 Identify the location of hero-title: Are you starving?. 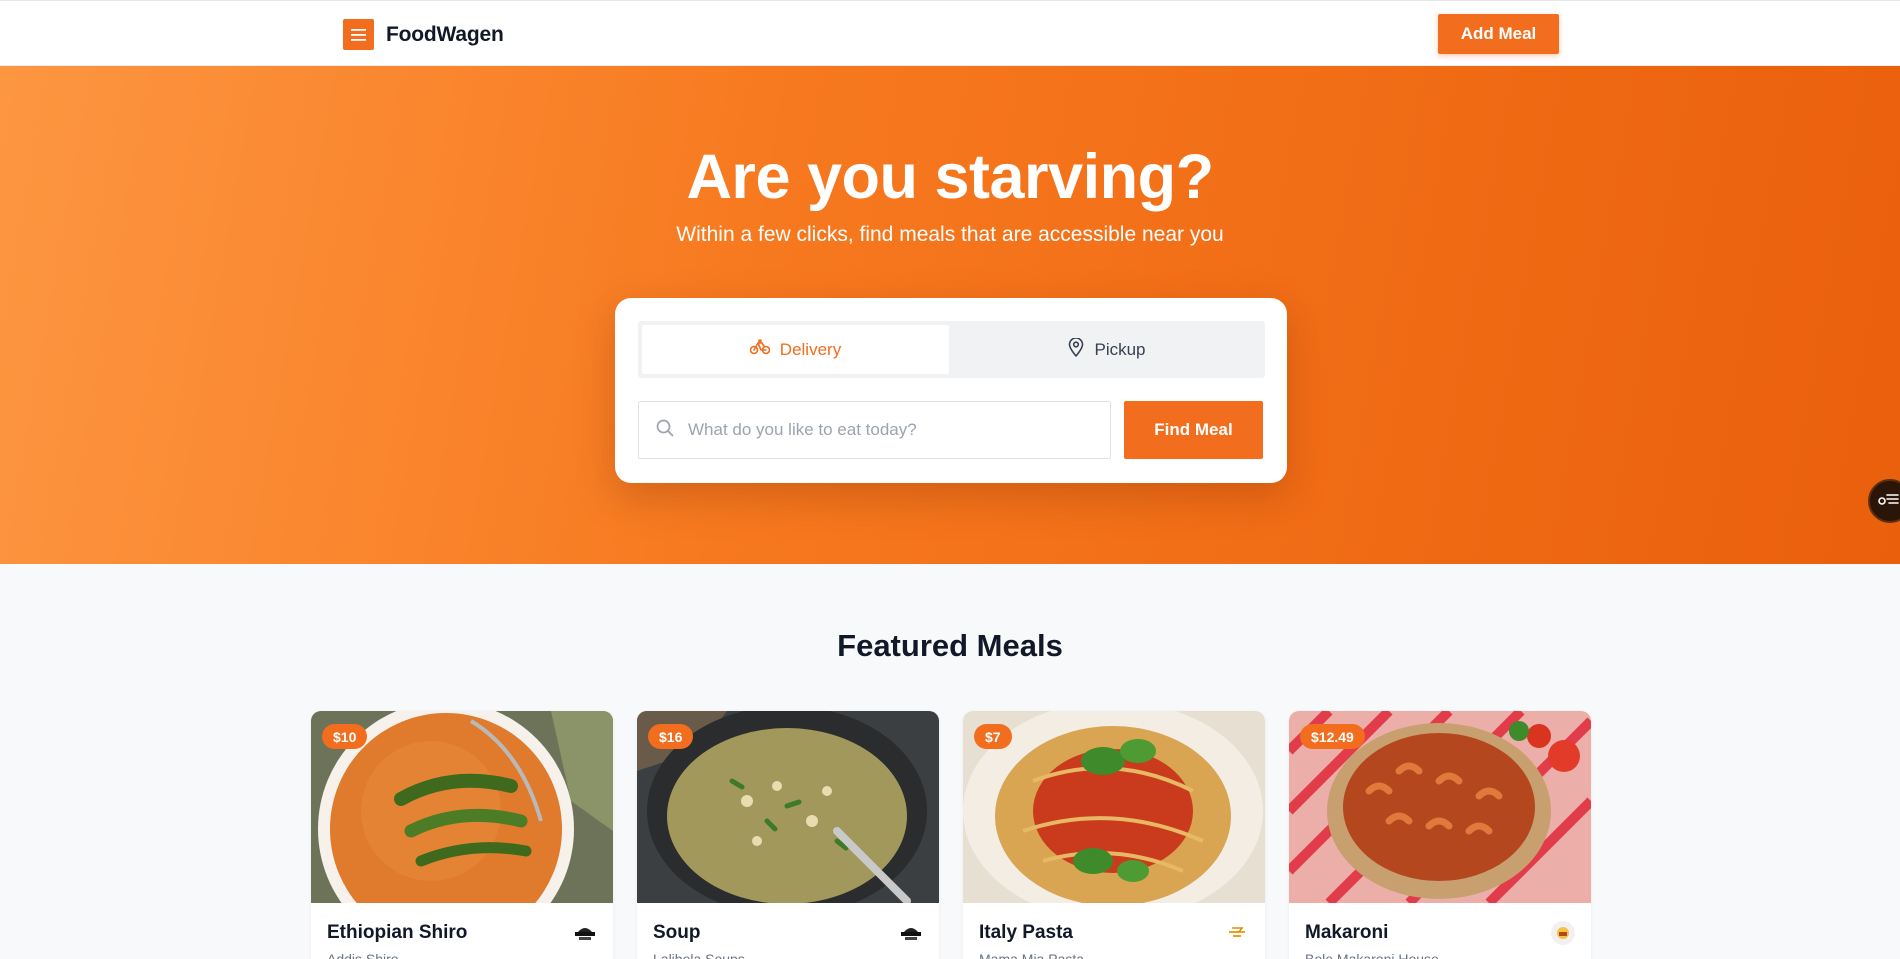
(950, 177).